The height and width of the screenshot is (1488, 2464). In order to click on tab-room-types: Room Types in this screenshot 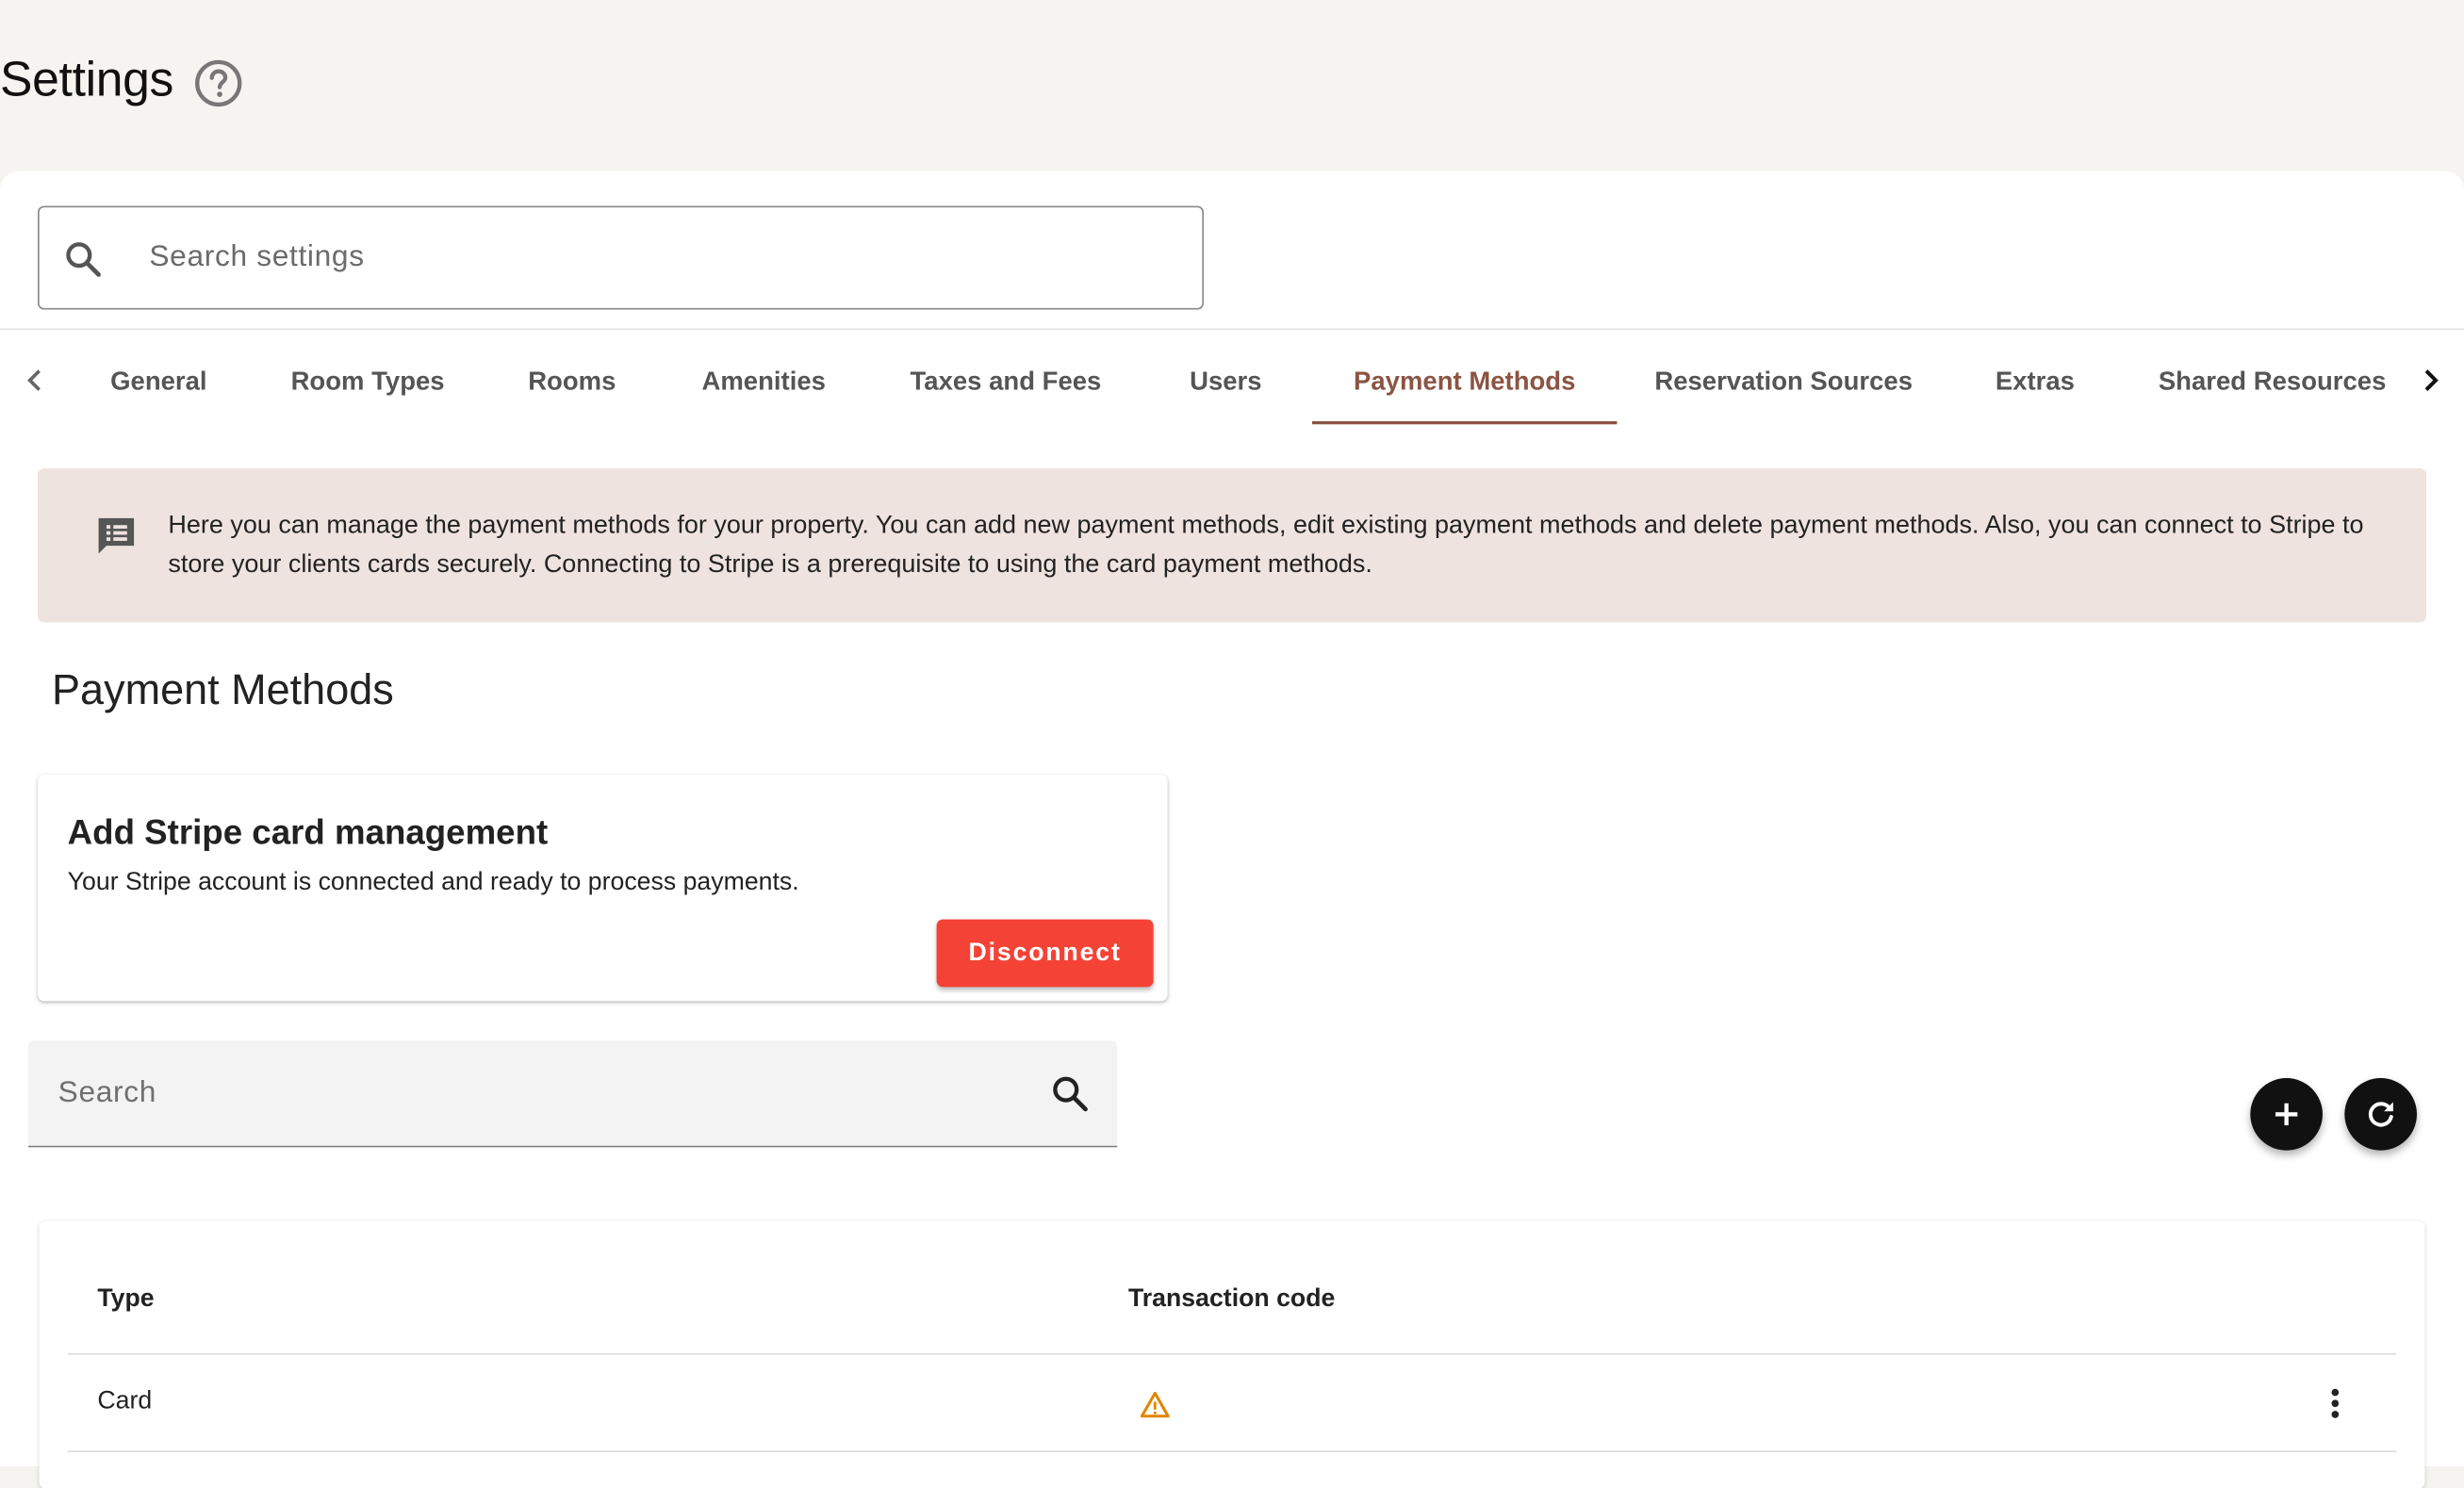, I will do `click(367, 381)`.